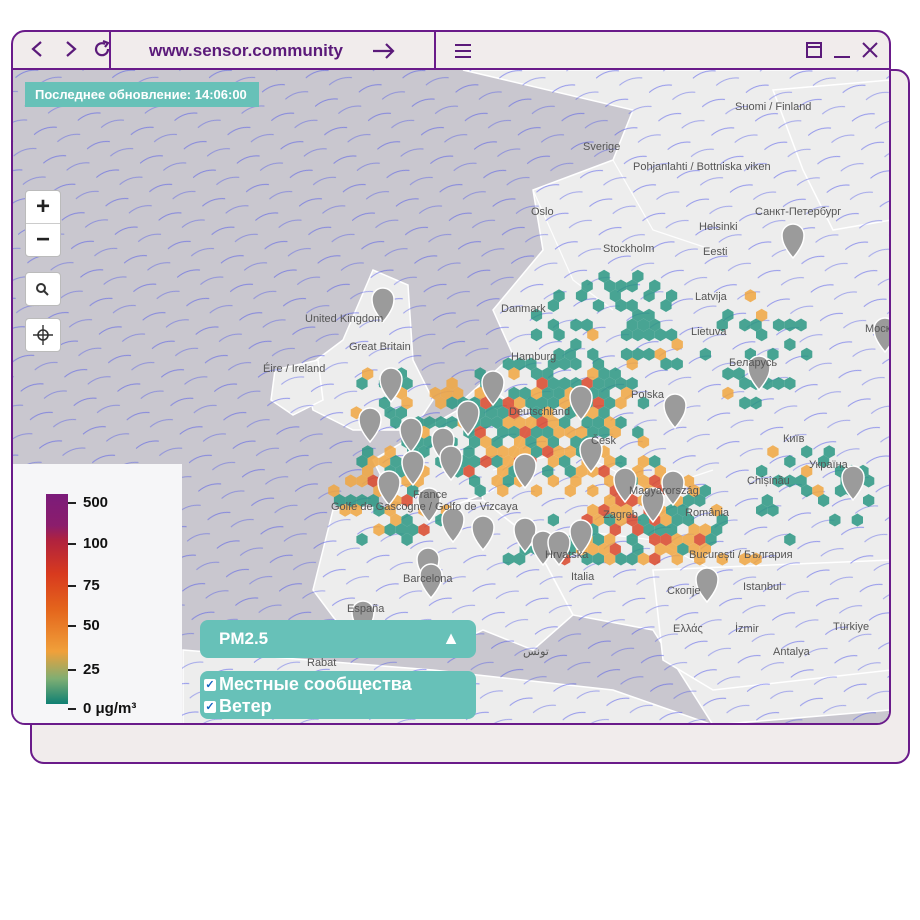 This screenshot has height=920, width=920. I want to click on place-label: Санкт-Петербург, so click(798, 212).